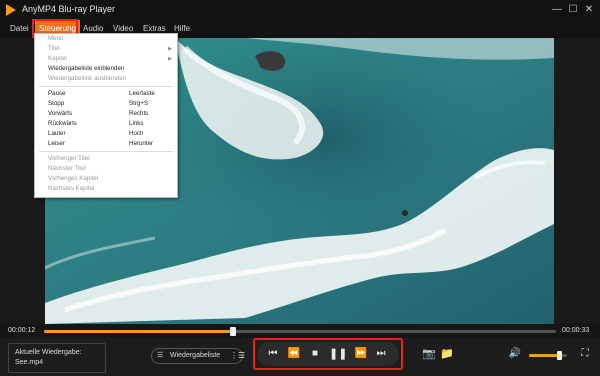 This screenshot has height=376, width=600. Describe the element at coordinates (57, 358) in the screenshot. I see `now-playing-box: Aktuelle Wiedergabe: See.mp4` at that location.